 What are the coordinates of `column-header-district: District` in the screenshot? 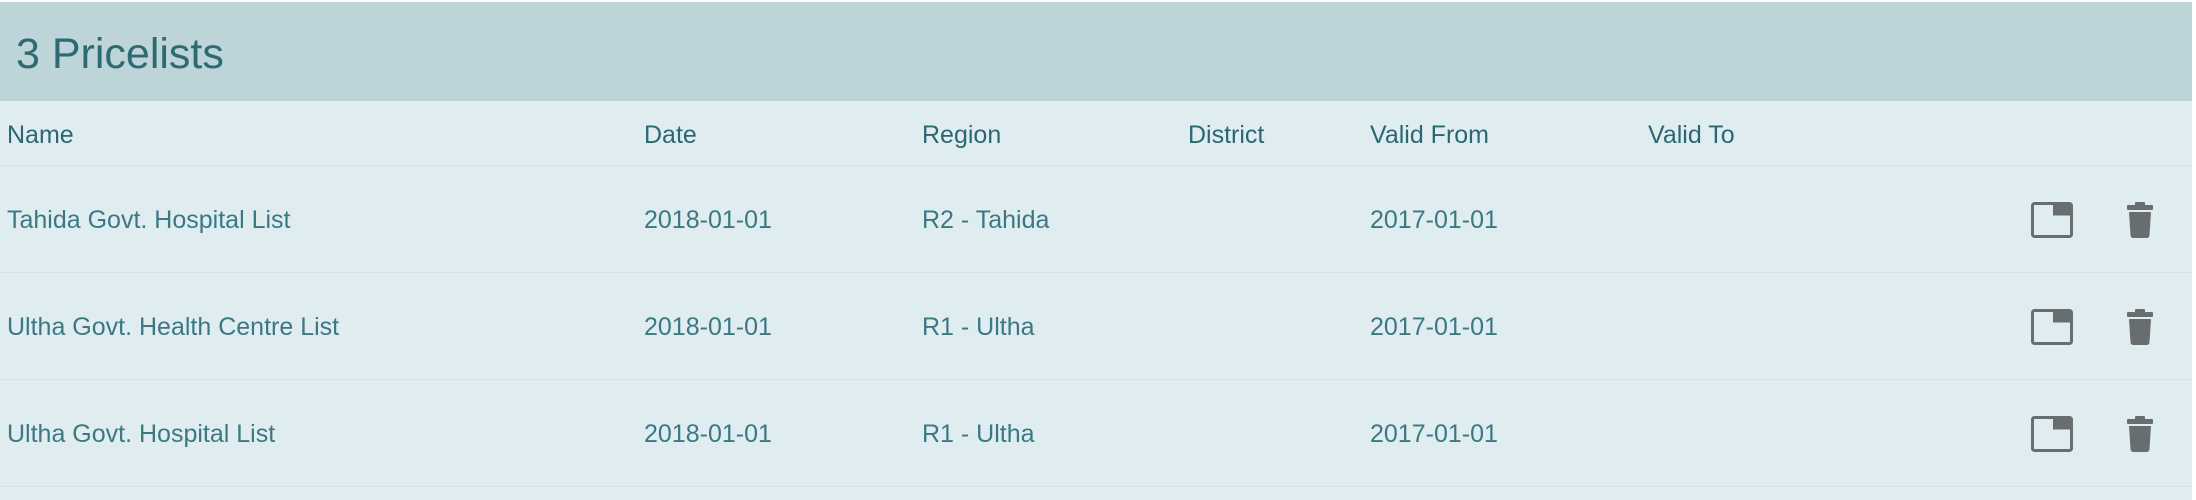 It's located at (1226, 135).